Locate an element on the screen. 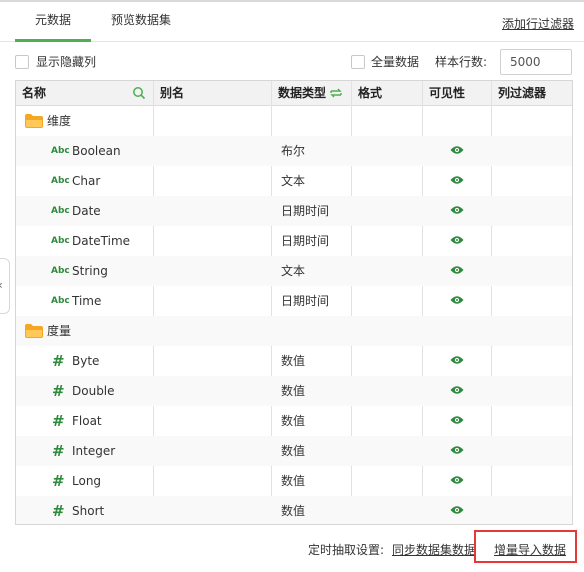  table-row: # Short 数值 is located at coordinates (294, 510).